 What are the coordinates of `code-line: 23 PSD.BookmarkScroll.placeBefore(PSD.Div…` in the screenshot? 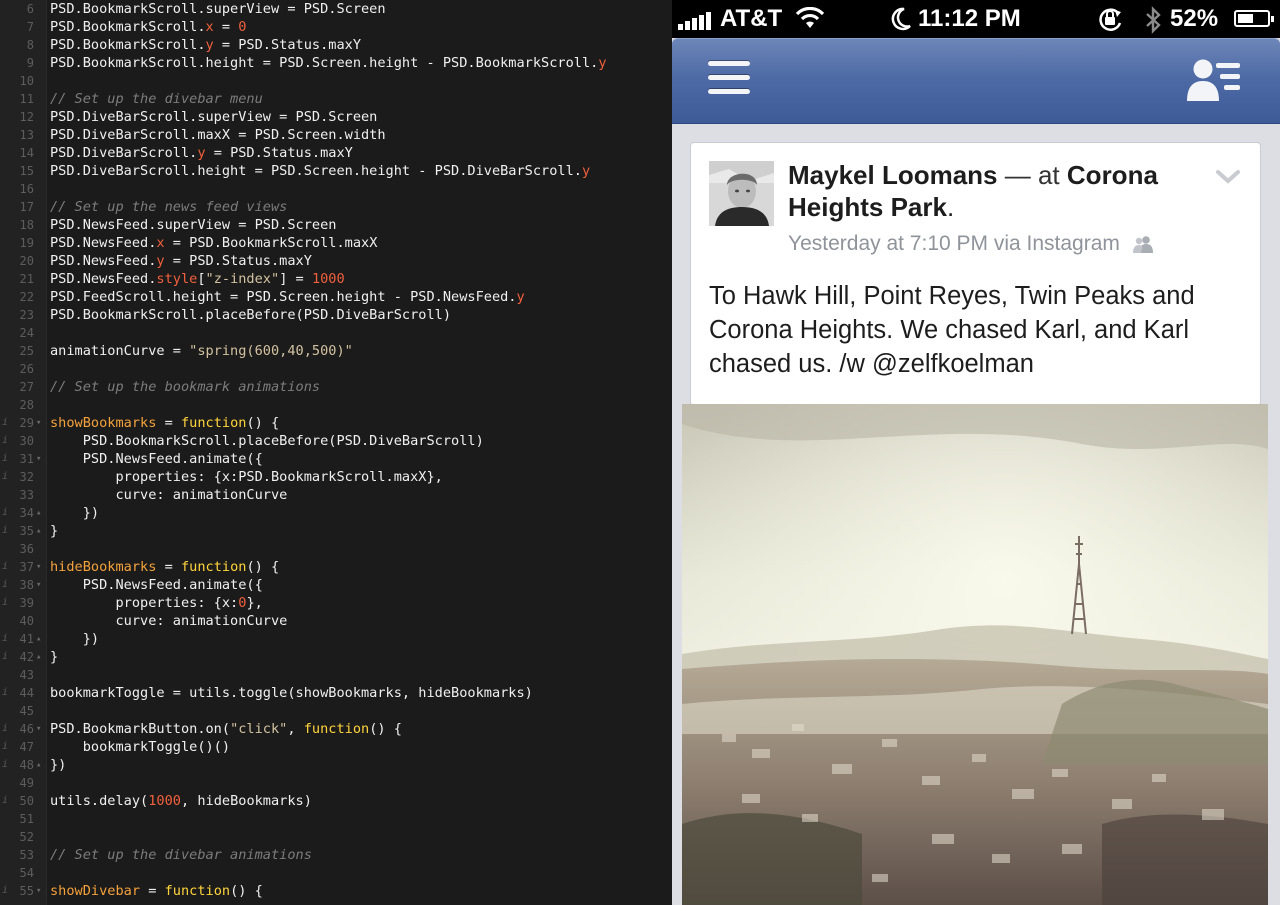 It's located at (336, 315).